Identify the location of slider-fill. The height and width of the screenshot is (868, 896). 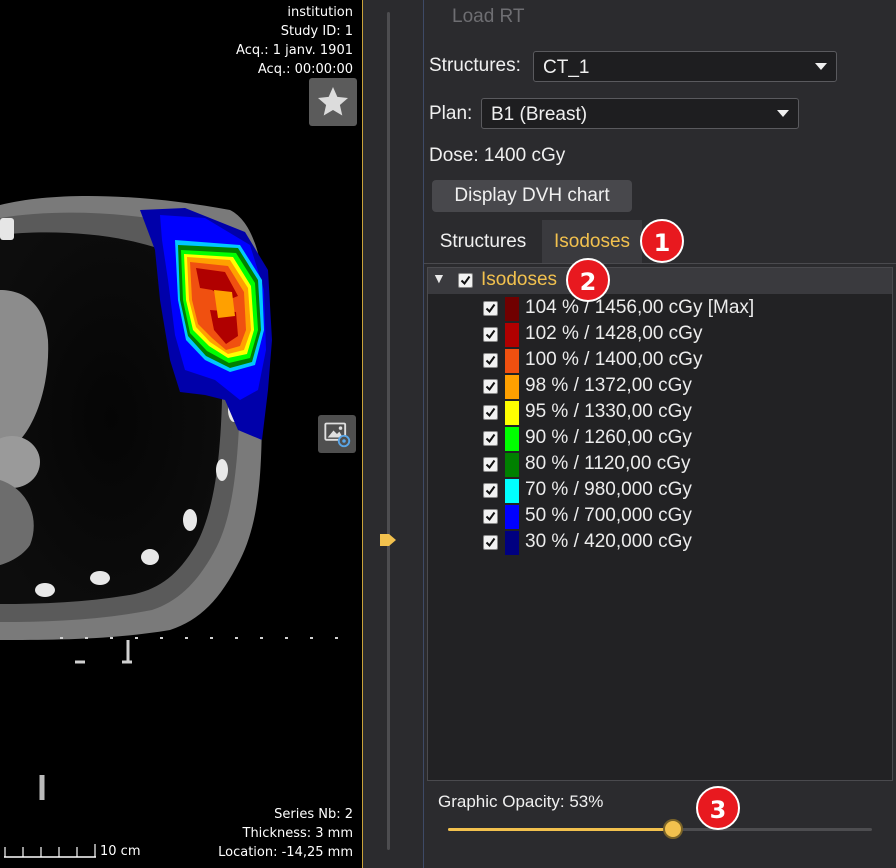
(560, 829).